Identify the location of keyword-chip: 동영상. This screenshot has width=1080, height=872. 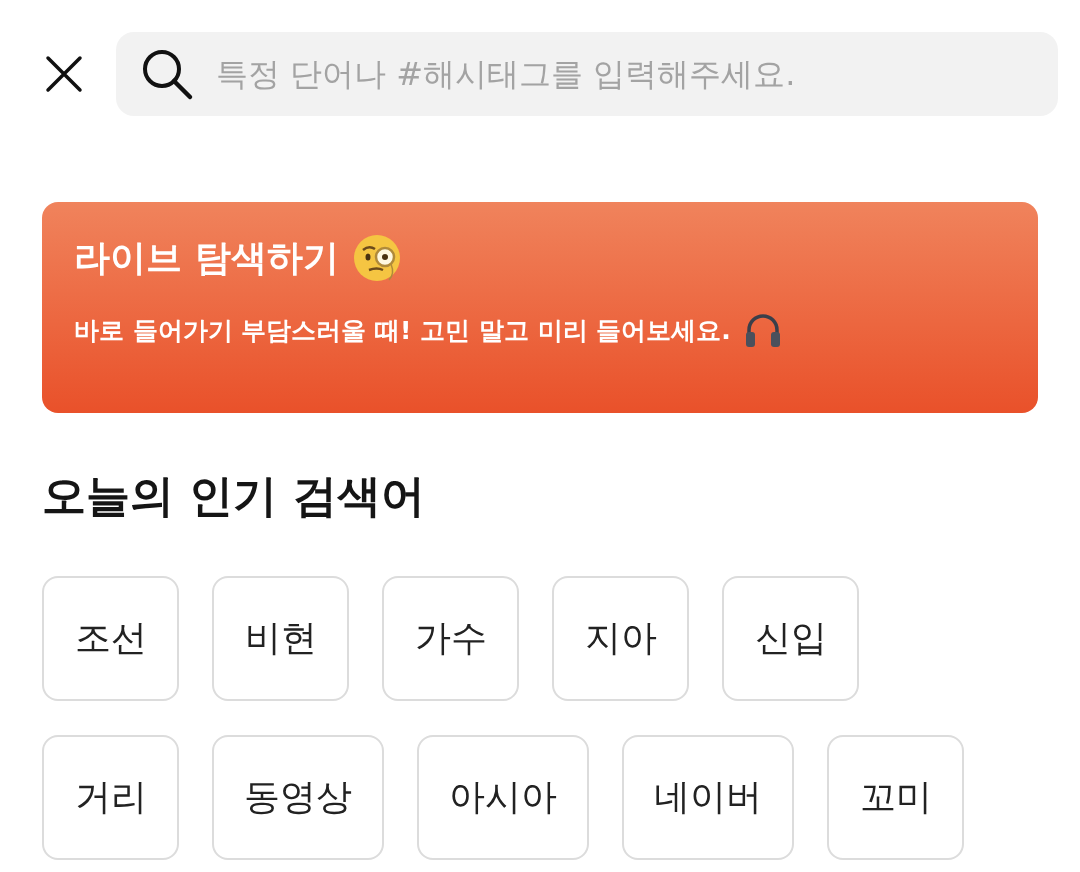
(298, 797).